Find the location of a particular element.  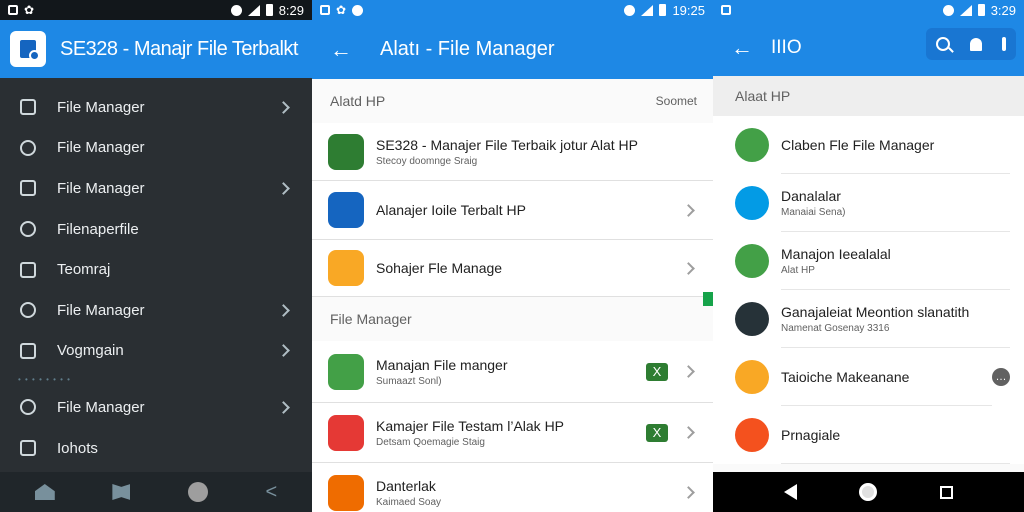

item-title: Taioiche Makeanane is located at coordinates (845, 376).